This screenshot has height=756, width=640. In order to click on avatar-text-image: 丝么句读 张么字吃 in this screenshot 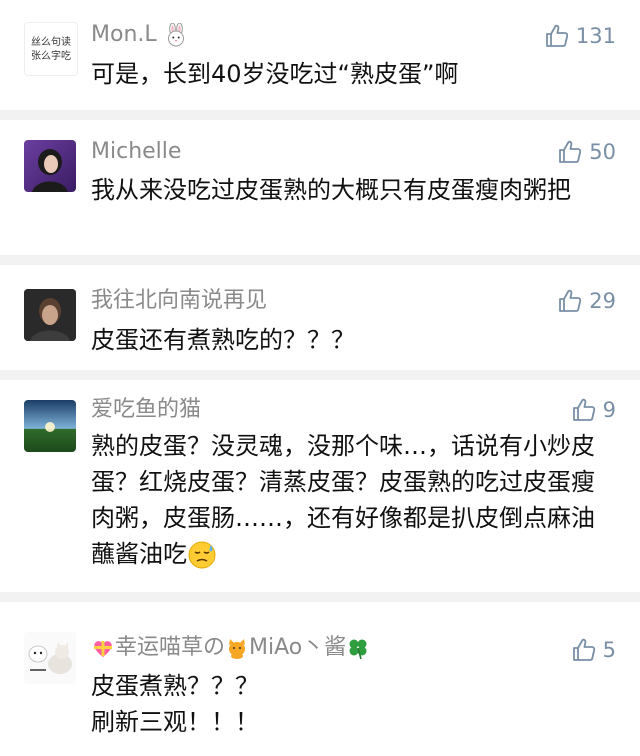, I will do `click(51, 48)`.